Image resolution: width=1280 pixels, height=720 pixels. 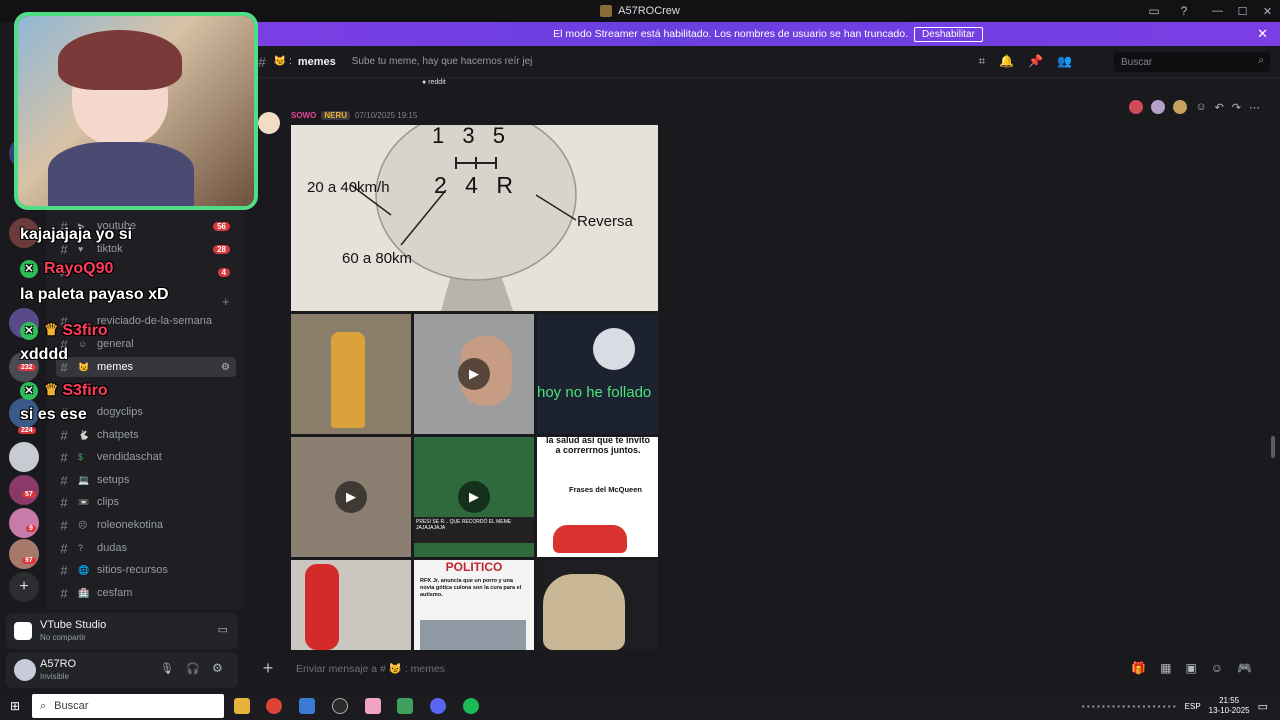 I want to click on microphone-icon: 🎙, so click(x=167, y=668).